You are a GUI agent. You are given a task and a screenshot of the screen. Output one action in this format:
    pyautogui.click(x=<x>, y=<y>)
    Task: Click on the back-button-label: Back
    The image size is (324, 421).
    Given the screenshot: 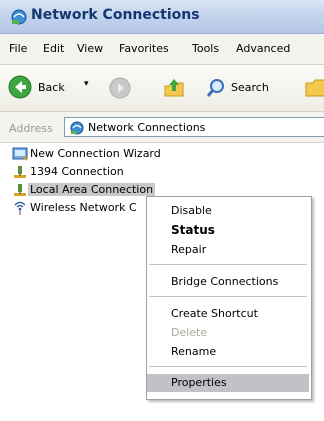 What is the action you would take?
    pyautogui.click(x=51, y=87)
    